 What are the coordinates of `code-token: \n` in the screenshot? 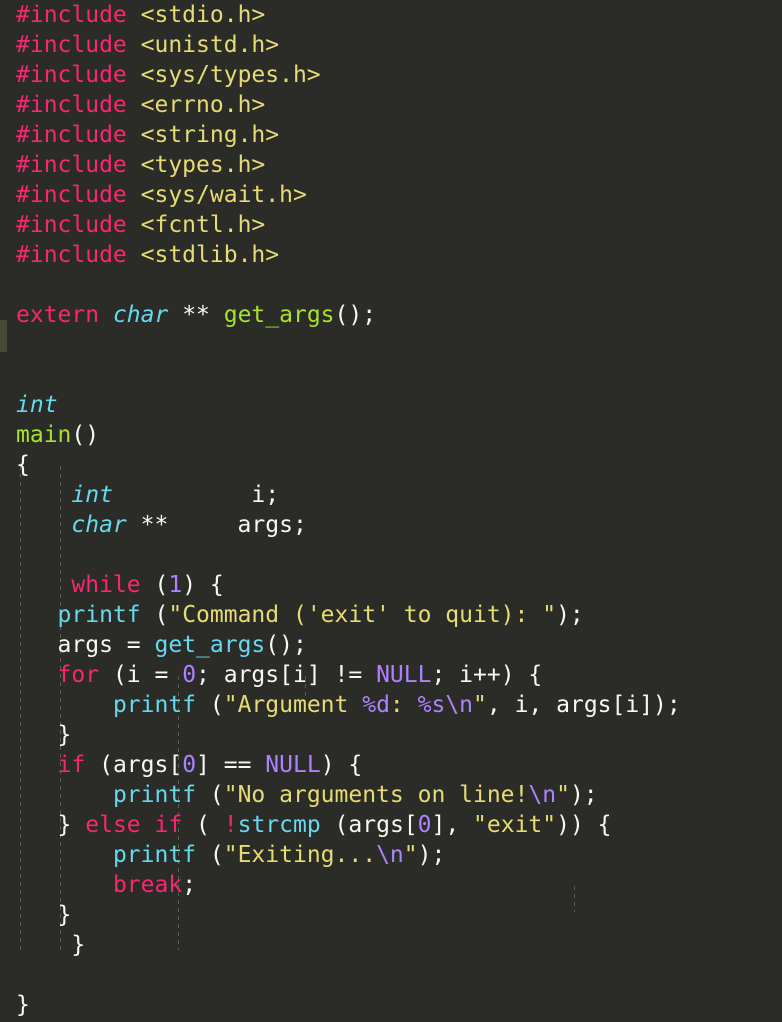 It's located at (542, 795).